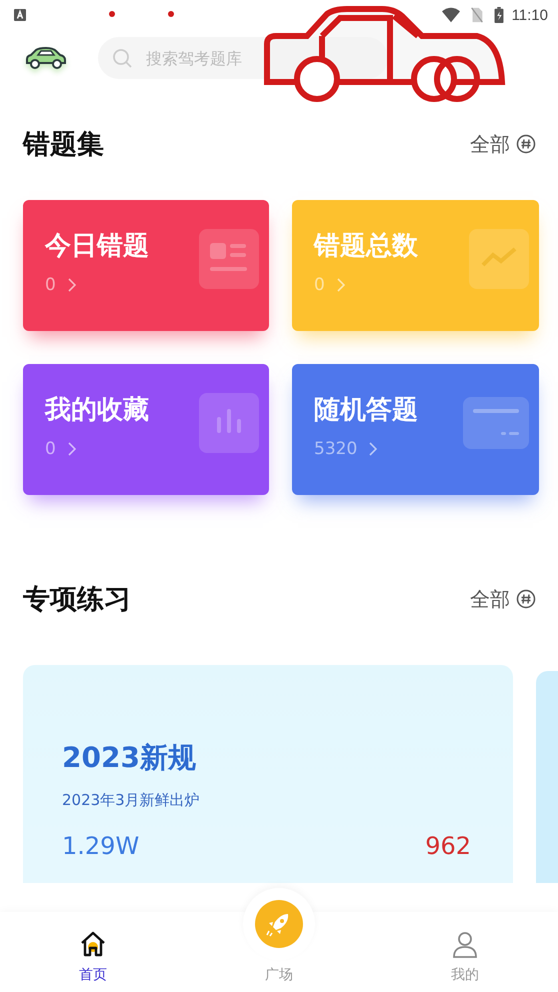 This screenshot has height=992, width=558. I want to click on search-icon, so click(122, 58).